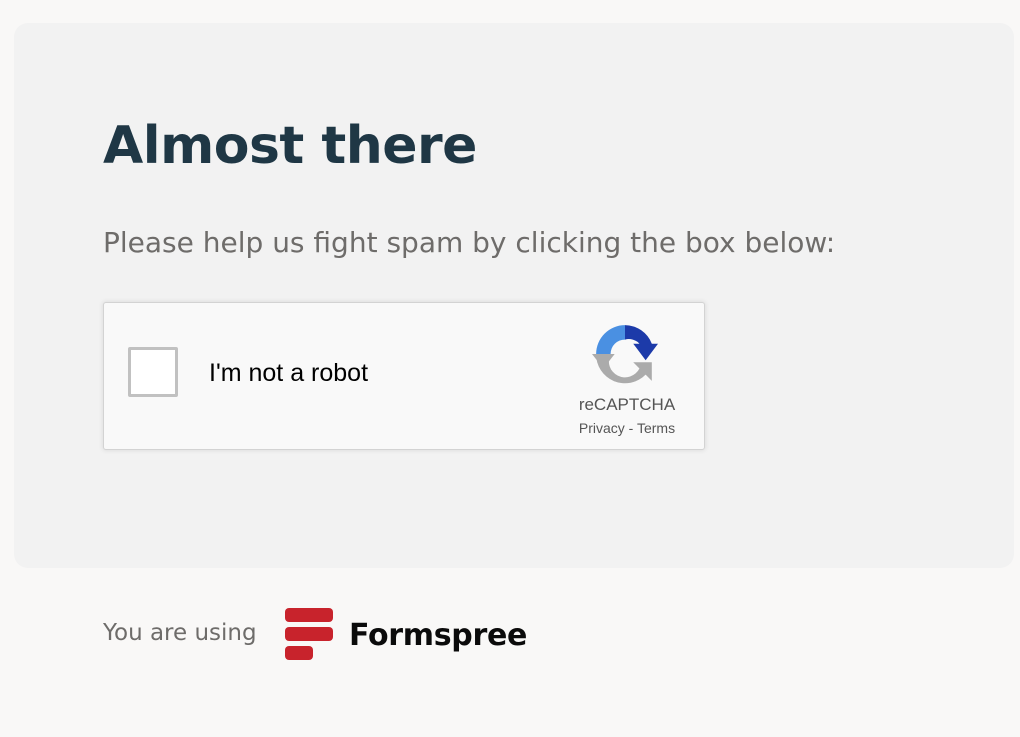 The width and height of the screenshot is (1020, 737). Describe the element at coordinates (309, 634) in the screenshot. I see `formspree-logo-icon` at that location.